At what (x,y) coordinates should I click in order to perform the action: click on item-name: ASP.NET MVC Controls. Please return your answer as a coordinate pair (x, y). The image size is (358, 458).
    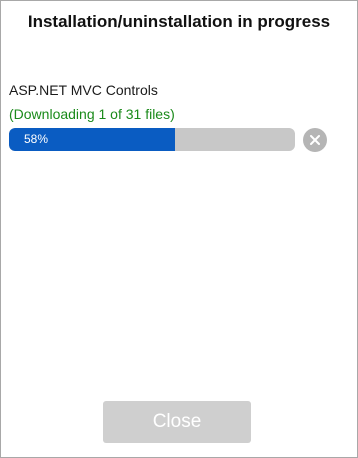
    Looking at the image, I should click on (83, 90).